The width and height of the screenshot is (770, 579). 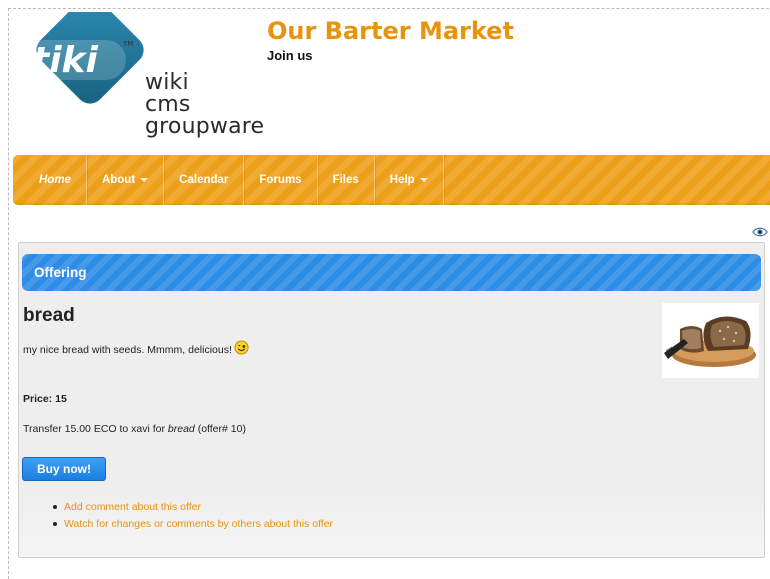 I want to click on main-navbar: Home About Calendar Forums Files Help, so click(x=391, y=180).